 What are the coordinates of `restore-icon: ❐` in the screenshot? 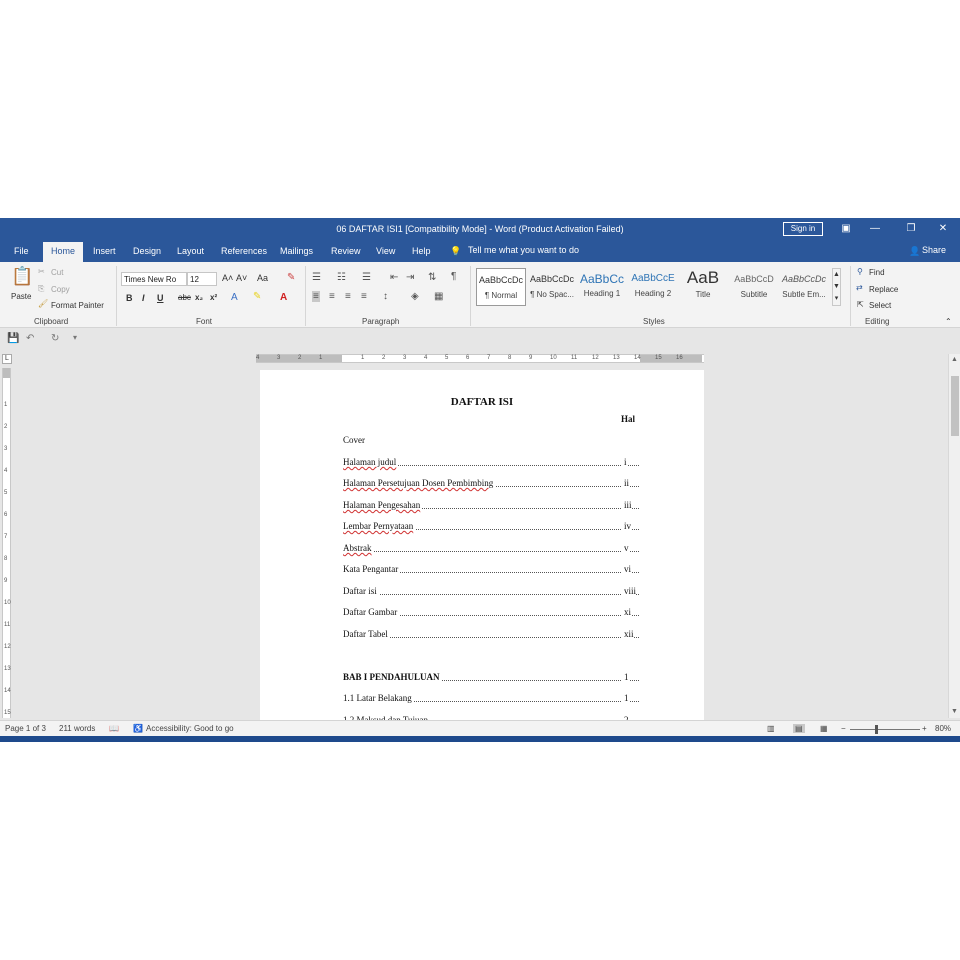 It's located at (911, 229).